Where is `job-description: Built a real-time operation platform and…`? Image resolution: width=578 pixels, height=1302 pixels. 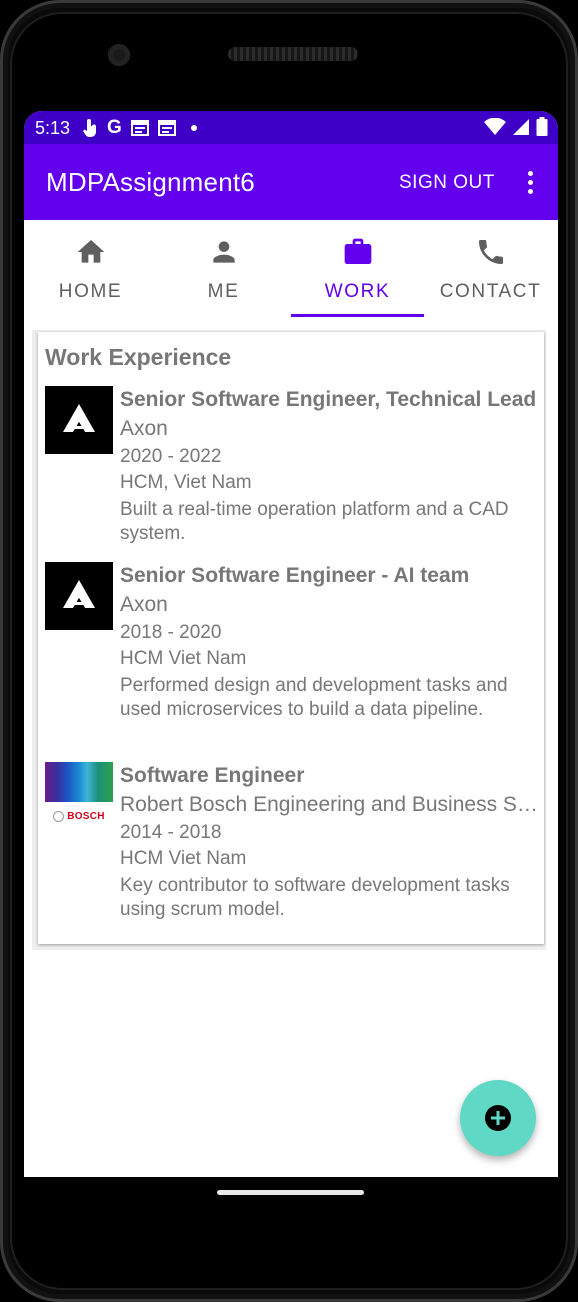
job-description: Built a real-time operation platform and… is located at coordinates (314, 521).